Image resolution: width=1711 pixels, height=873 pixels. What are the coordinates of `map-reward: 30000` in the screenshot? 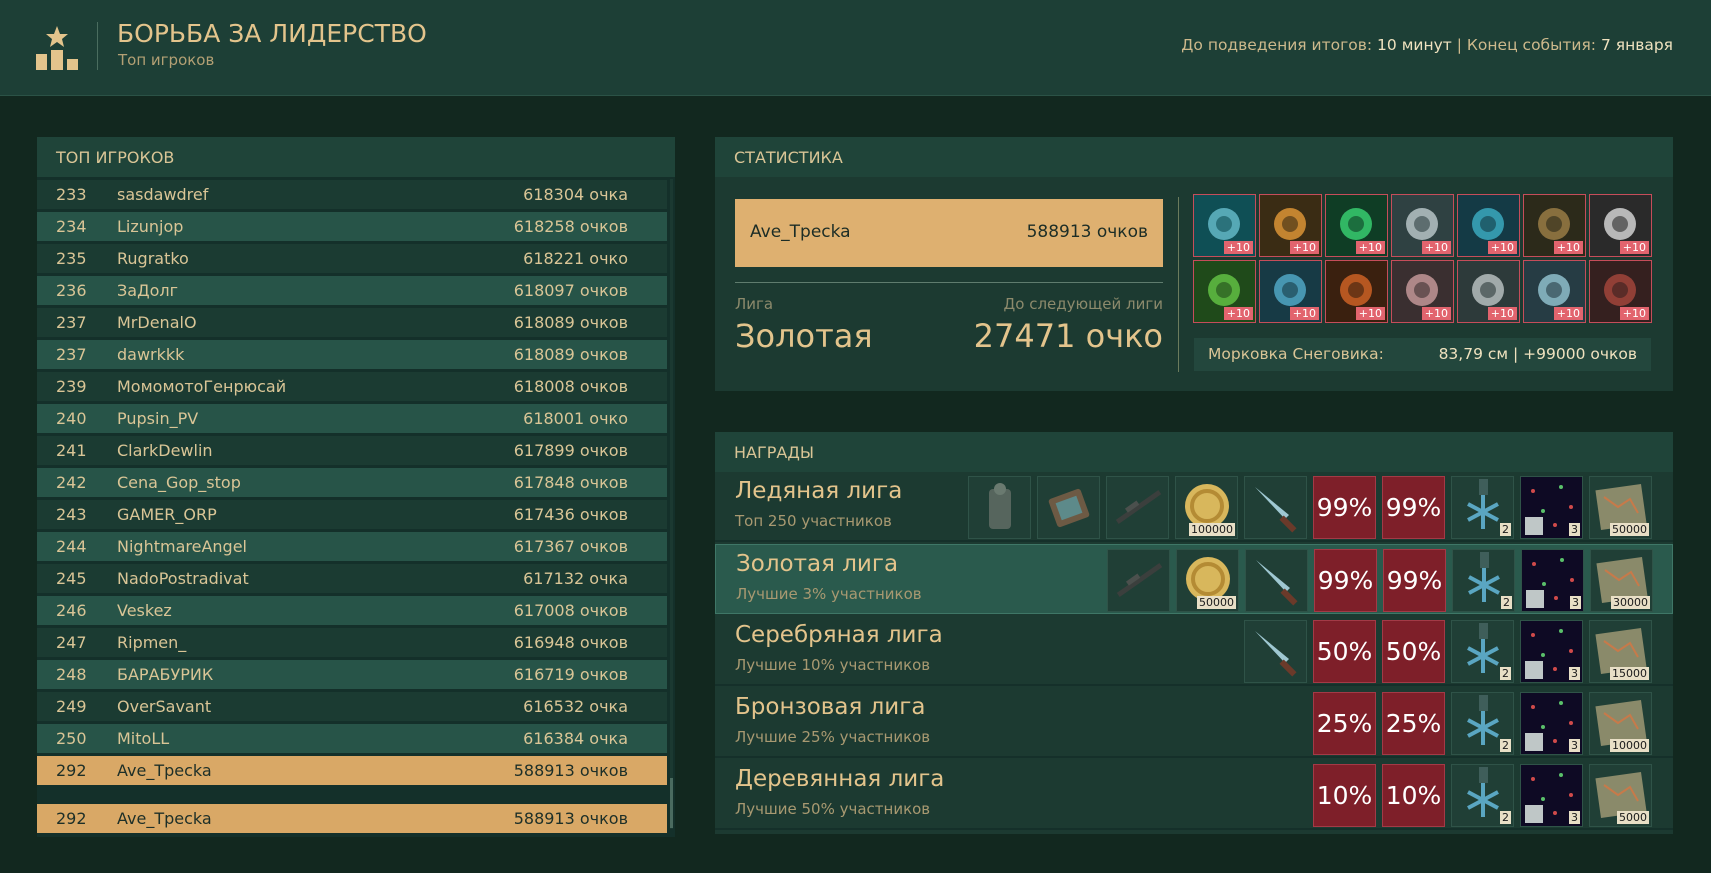 It's located at (1621, 580).